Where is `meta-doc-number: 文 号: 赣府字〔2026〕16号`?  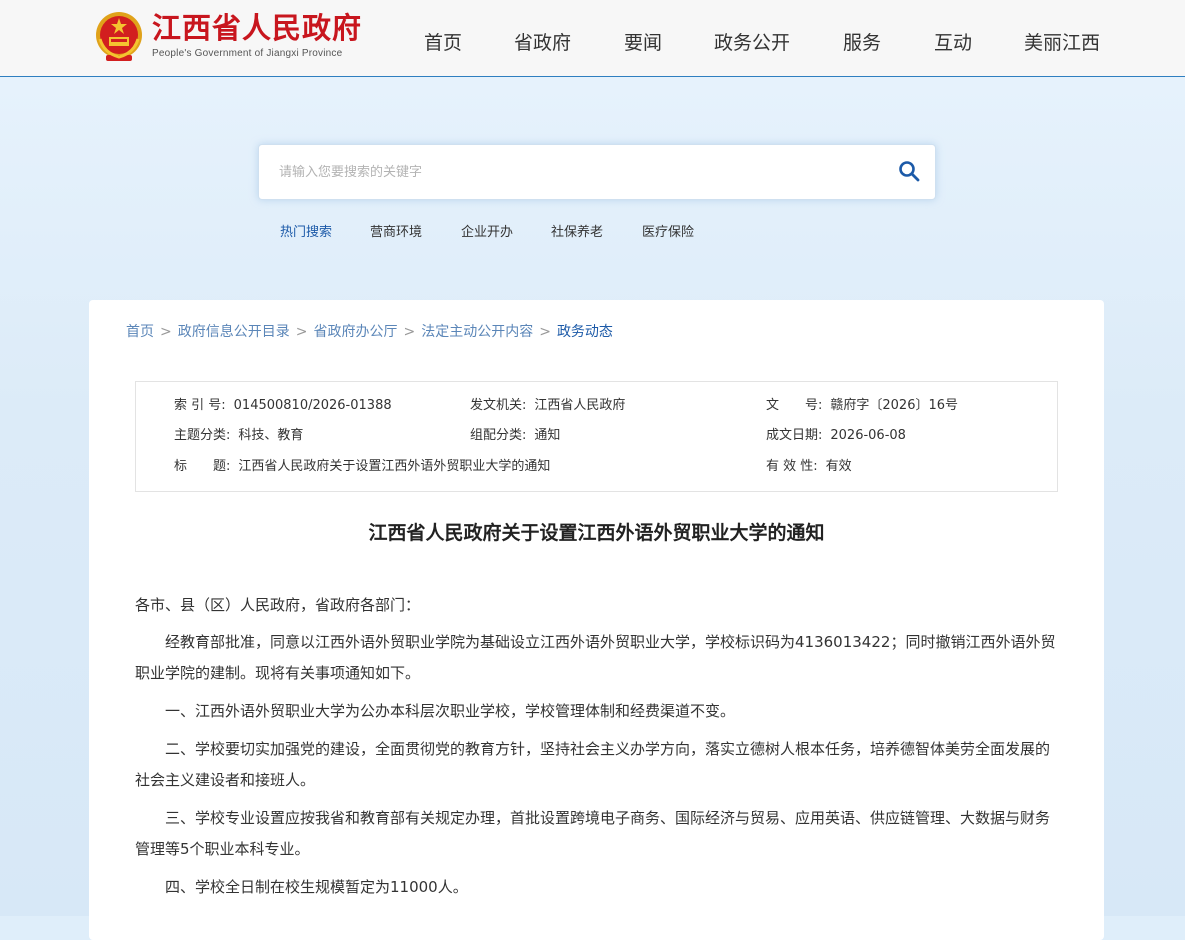 meta-doc-number: 文 号: 赣府字〔2026〕16号 is located at coordinates (862, 406).